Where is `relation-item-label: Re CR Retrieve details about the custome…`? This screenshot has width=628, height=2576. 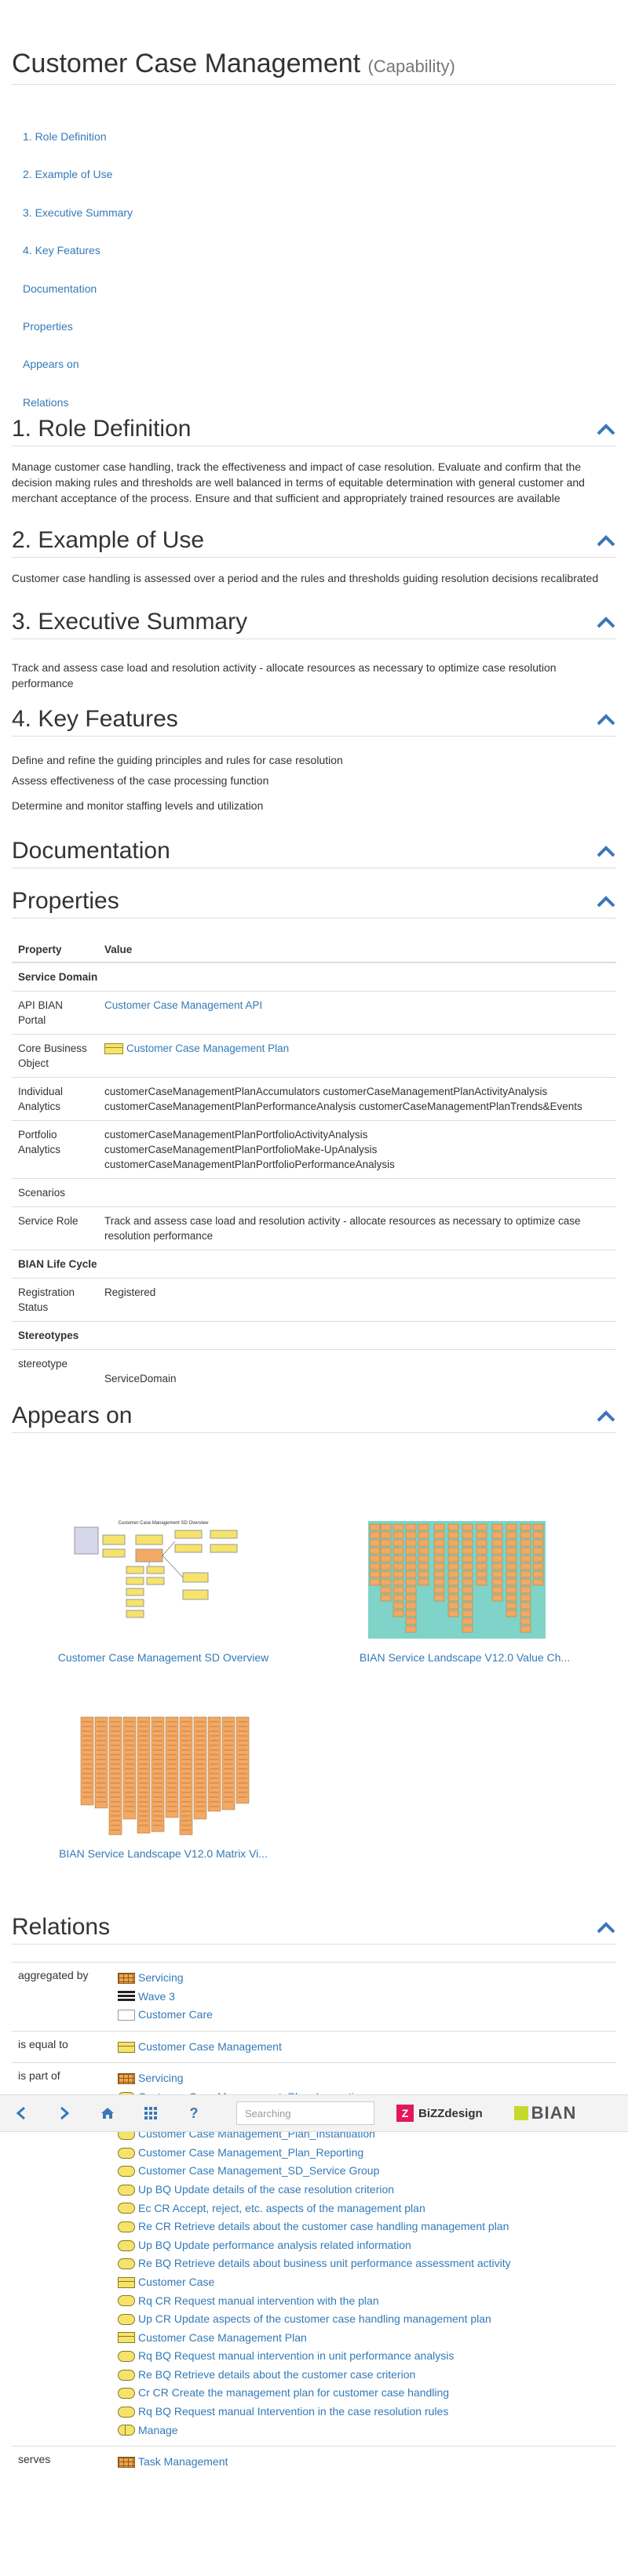
relation-item-label: Re CR Retrieve details about the custome… is located at coordinates (323, 2226).